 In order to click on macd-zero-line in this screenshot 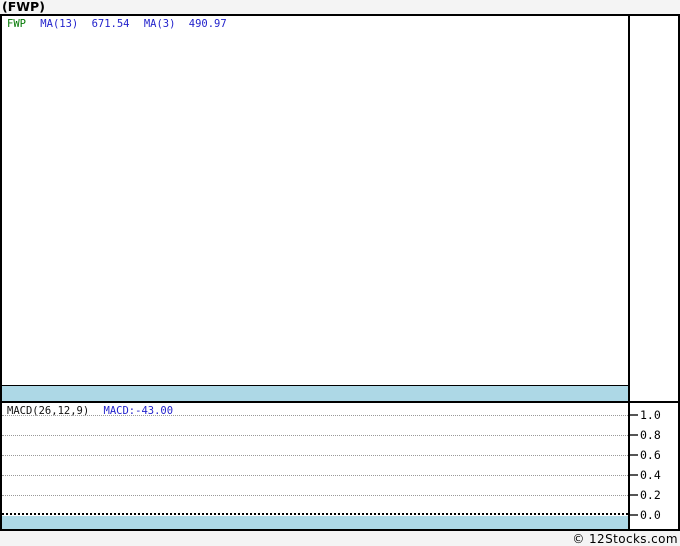, I will do `click(315, 514)`.